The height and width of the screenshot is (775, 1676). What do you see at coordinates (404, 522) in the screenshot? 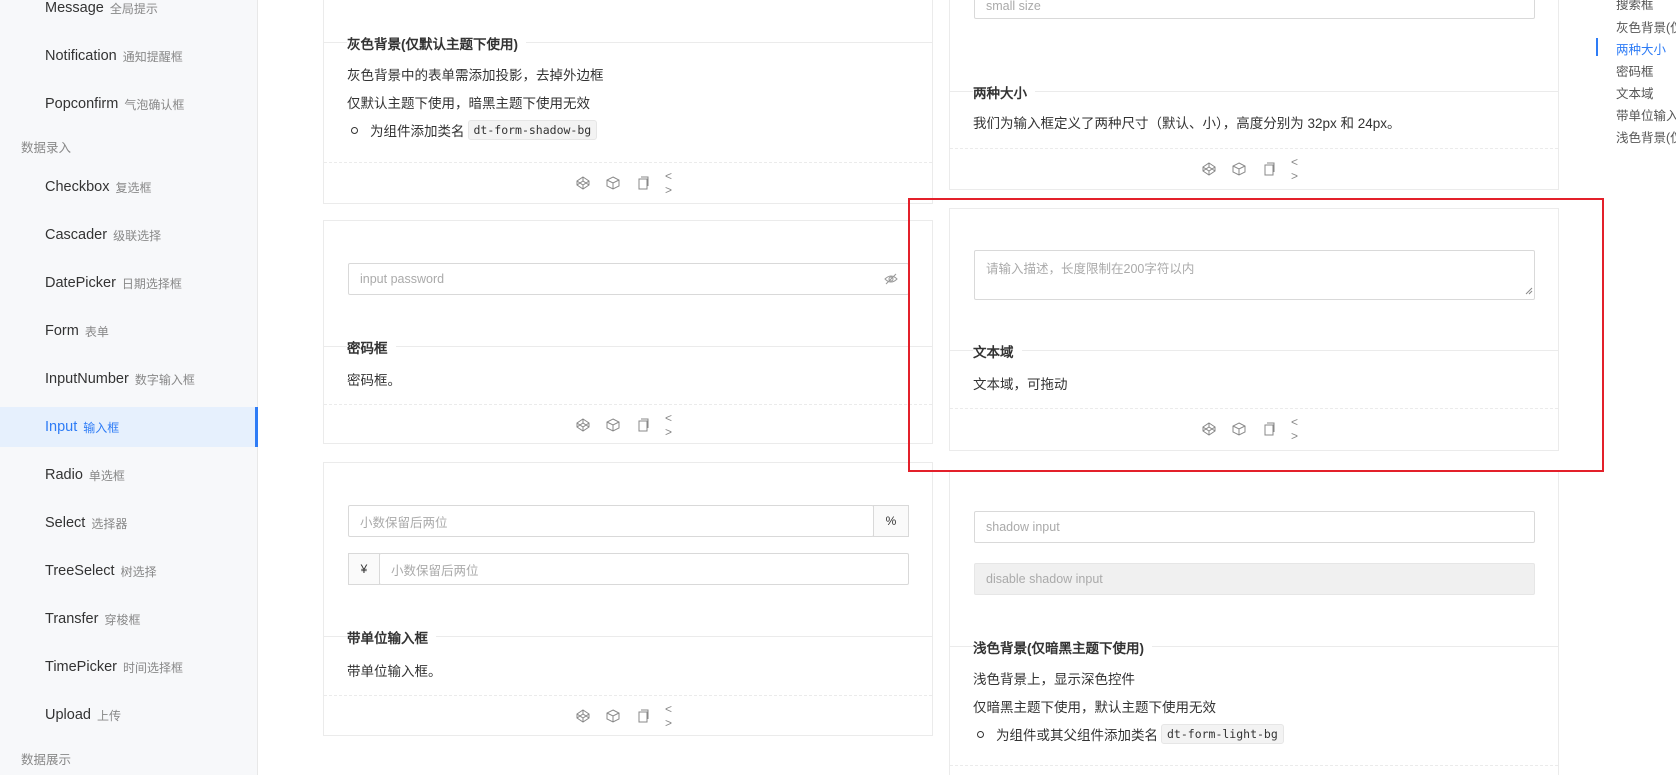
I see `input-placeholder: 小数保留后两位` at bounding box center [404, 522].